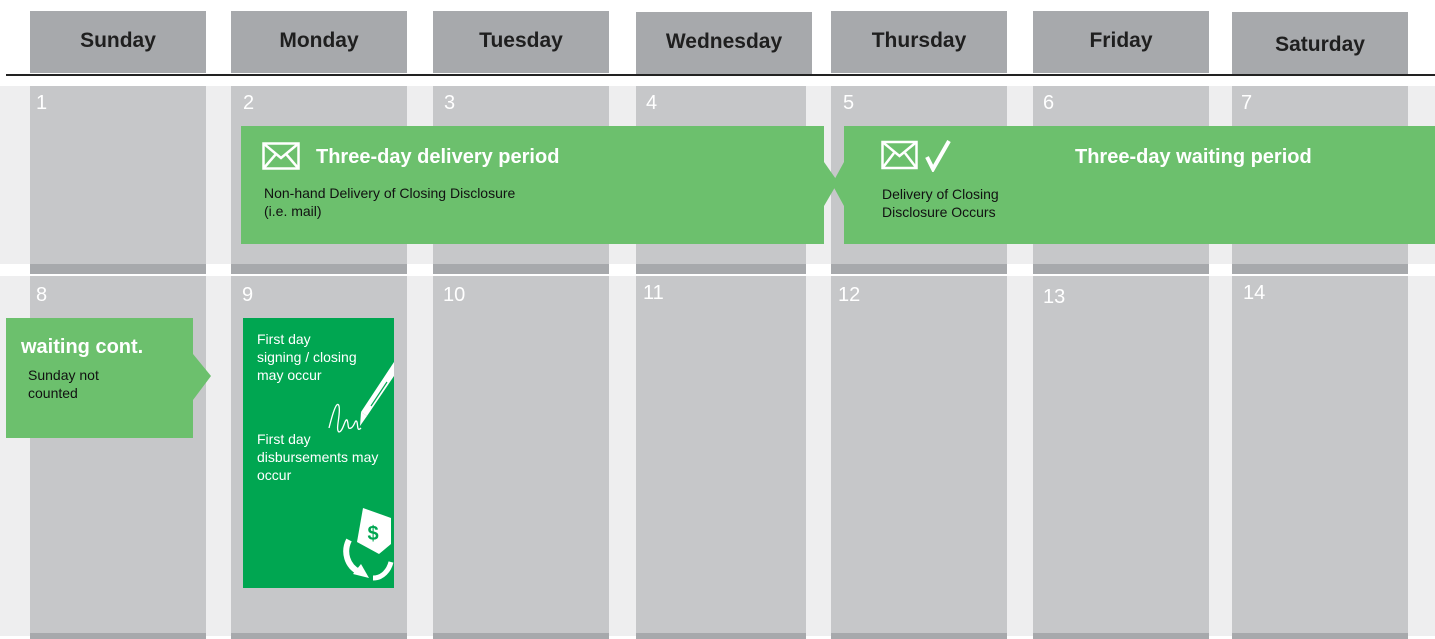 This screenshot has width=1435, height=639. Describe the element at coordinates (450, 103) in the screenshot. I see `day-number: 3` at that location.